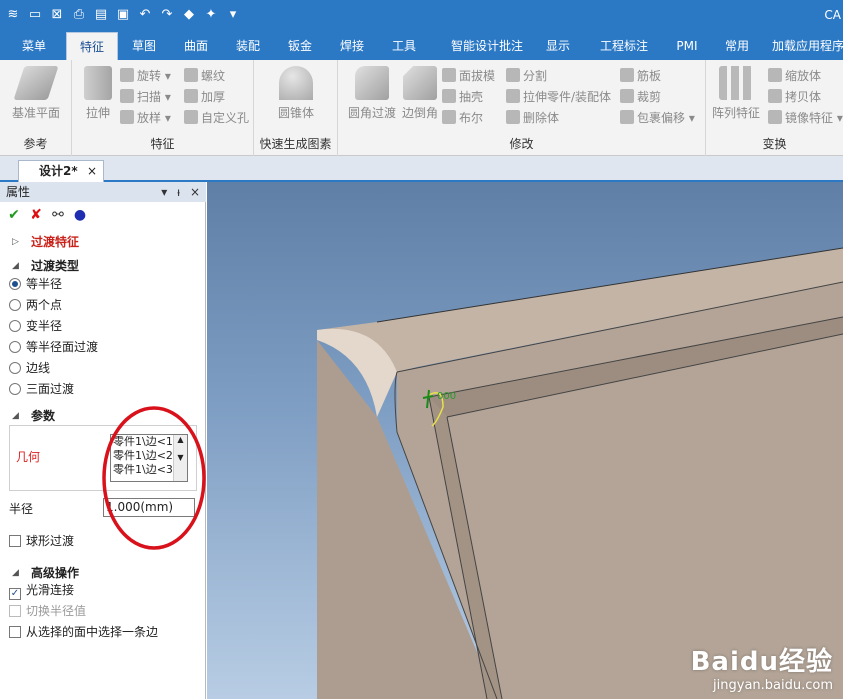 Image resolution: width=843 pixels, height=699 pixels. What do you see at coordinates (761, 662) in the screenshot?
I see `watermark-brand: Baidu经验` at bounding box center [761, 662].